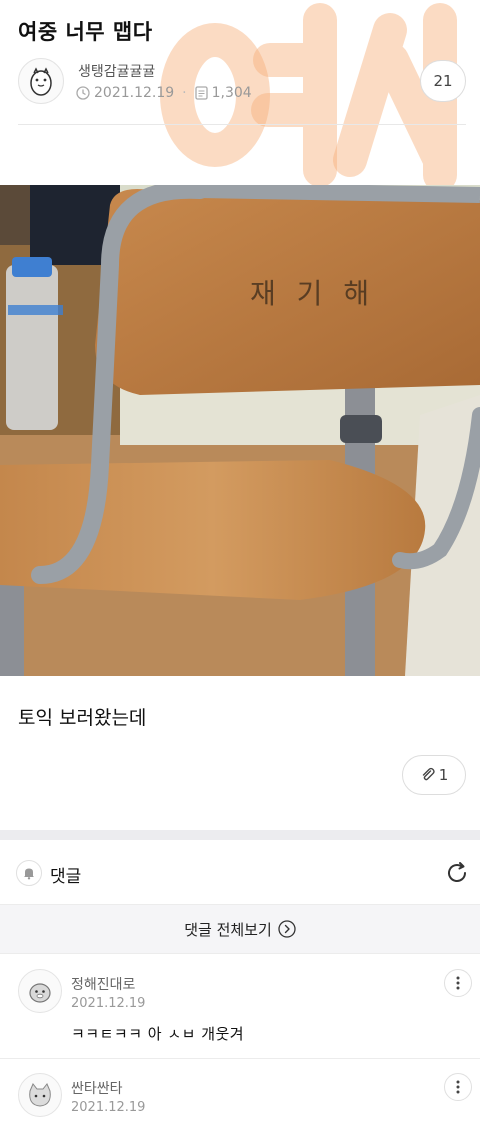  What do you see at coordinates (97, 1088) in the screenshot?
I see `commenter-nickname: 싼타싼타` at bounding box center [97, 1088].